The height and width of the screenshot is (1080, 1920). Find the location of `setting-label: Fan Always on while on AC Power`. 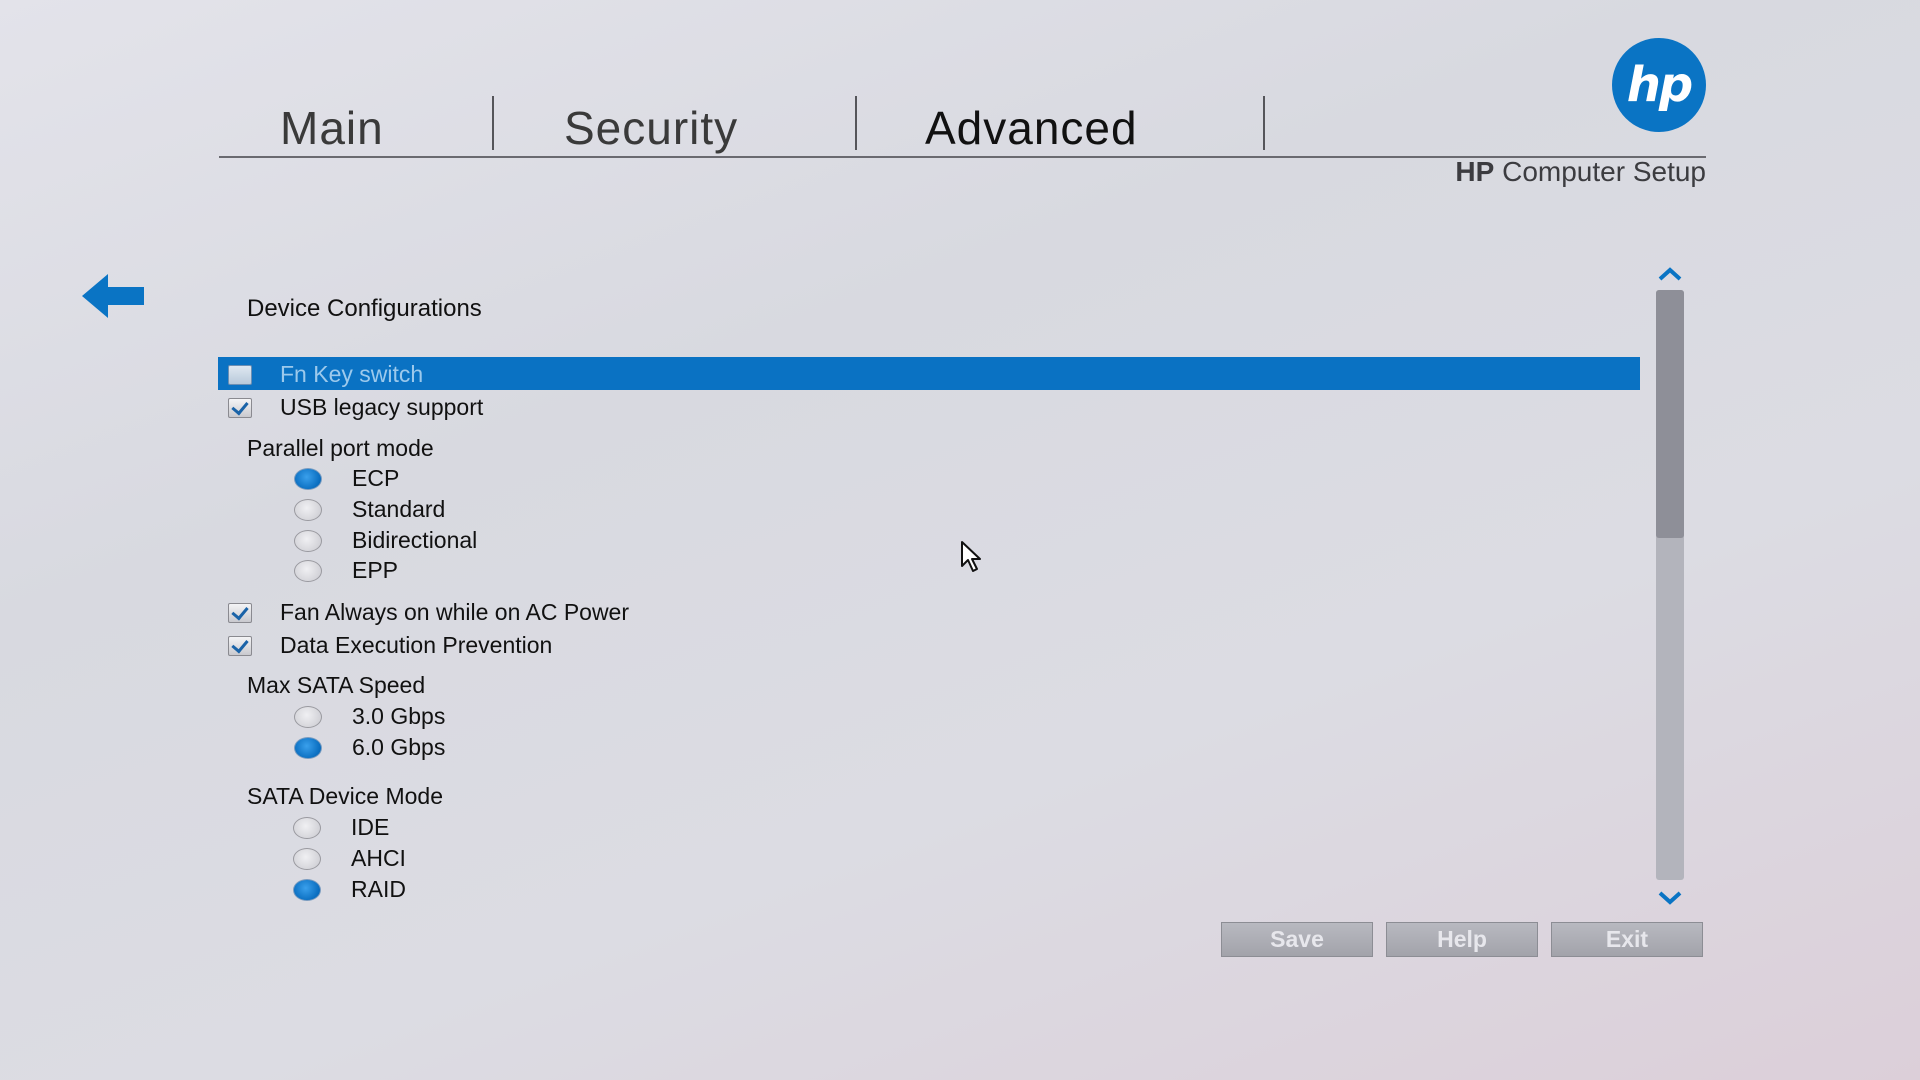

setting-label: Fan Always on while on AC Power is located at coordinates (455, 612).